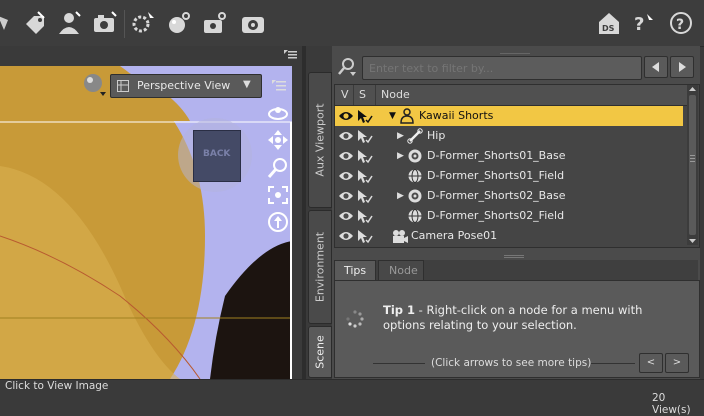 The image size is (704, 416). What do you see at coordinates (215, 23) in the screenshot?
I see `render-settings-icon` at bounding box center [215, 23].